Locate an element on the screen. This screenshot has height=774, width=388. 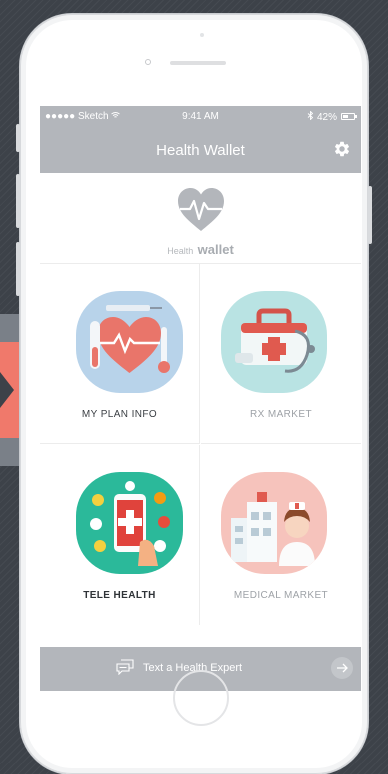
volume-up-button is located at coordinates (18, 201).